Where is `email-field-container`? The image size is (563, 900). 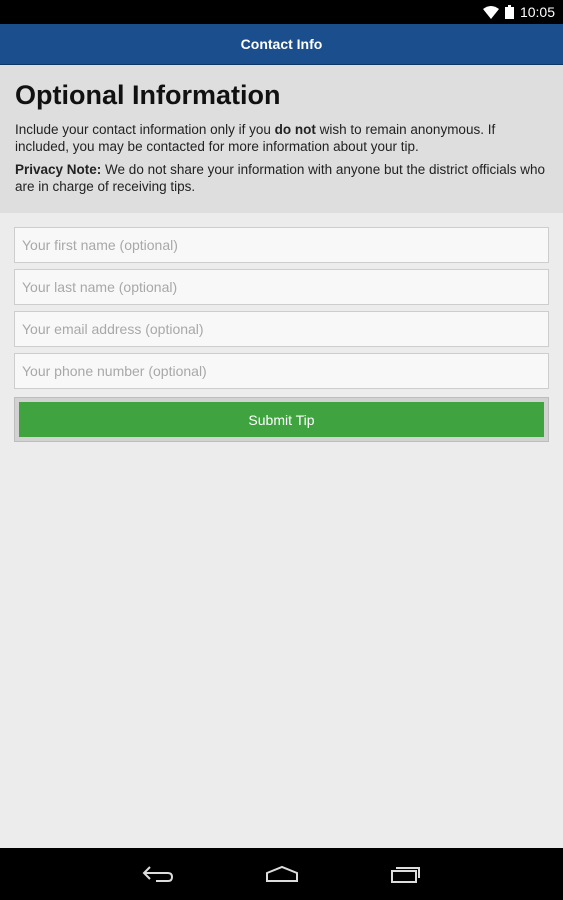
email-field-container is located at coordinates (281, 329).